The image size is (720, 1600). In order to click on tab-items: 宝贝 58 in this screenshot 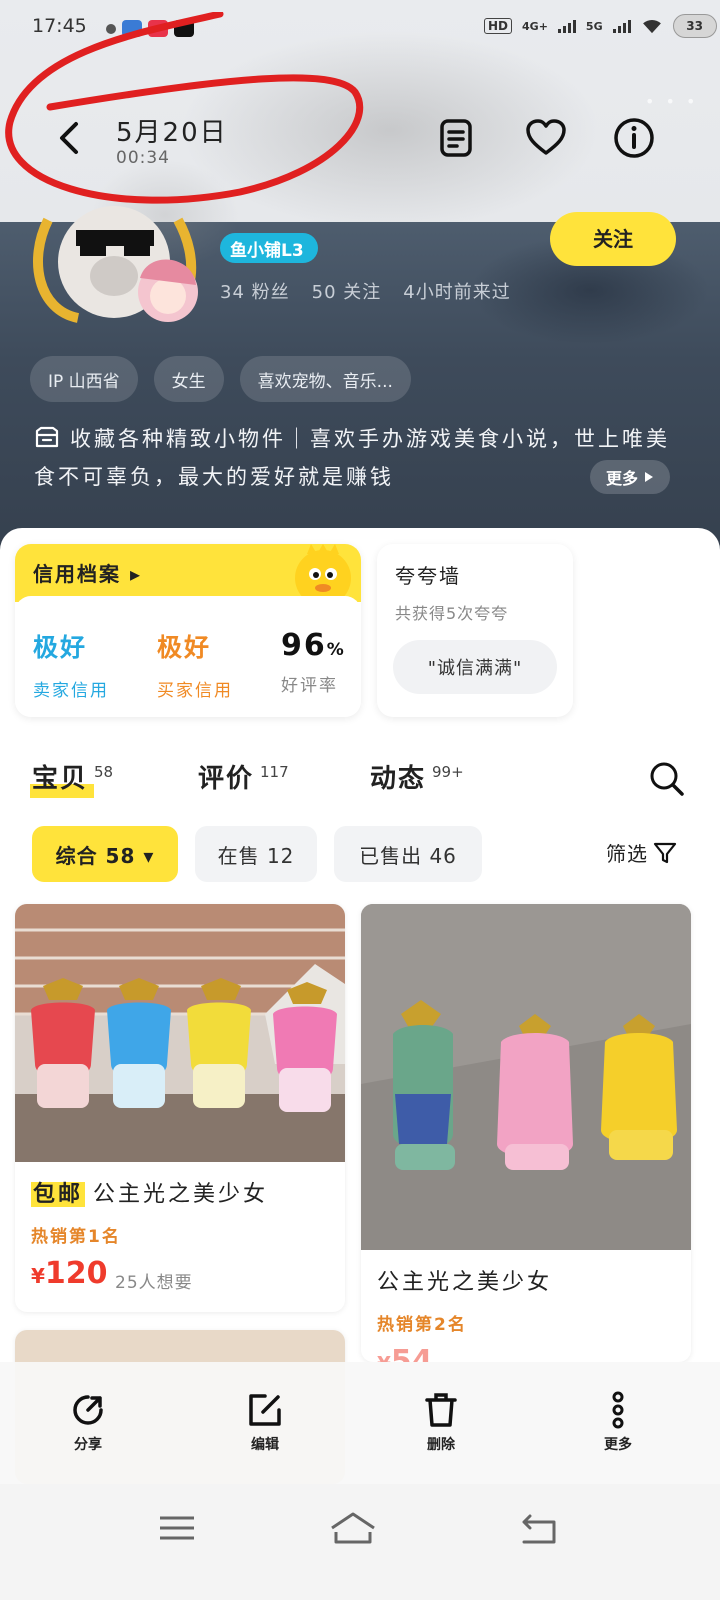, I will do `click(72, 776)`.